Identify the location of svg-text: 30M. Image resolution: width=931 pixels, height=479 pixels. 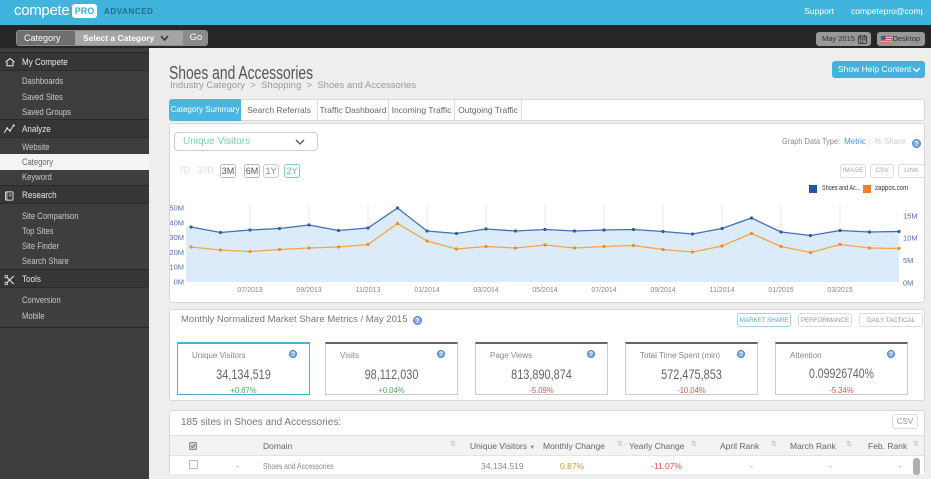
(177, 237).